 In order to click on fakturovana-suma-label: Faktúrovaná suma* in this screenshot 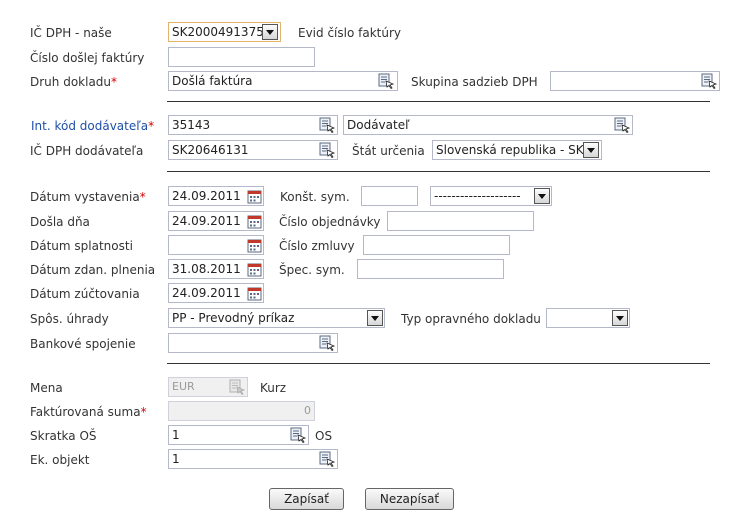, I will do `click(88, 412)`.